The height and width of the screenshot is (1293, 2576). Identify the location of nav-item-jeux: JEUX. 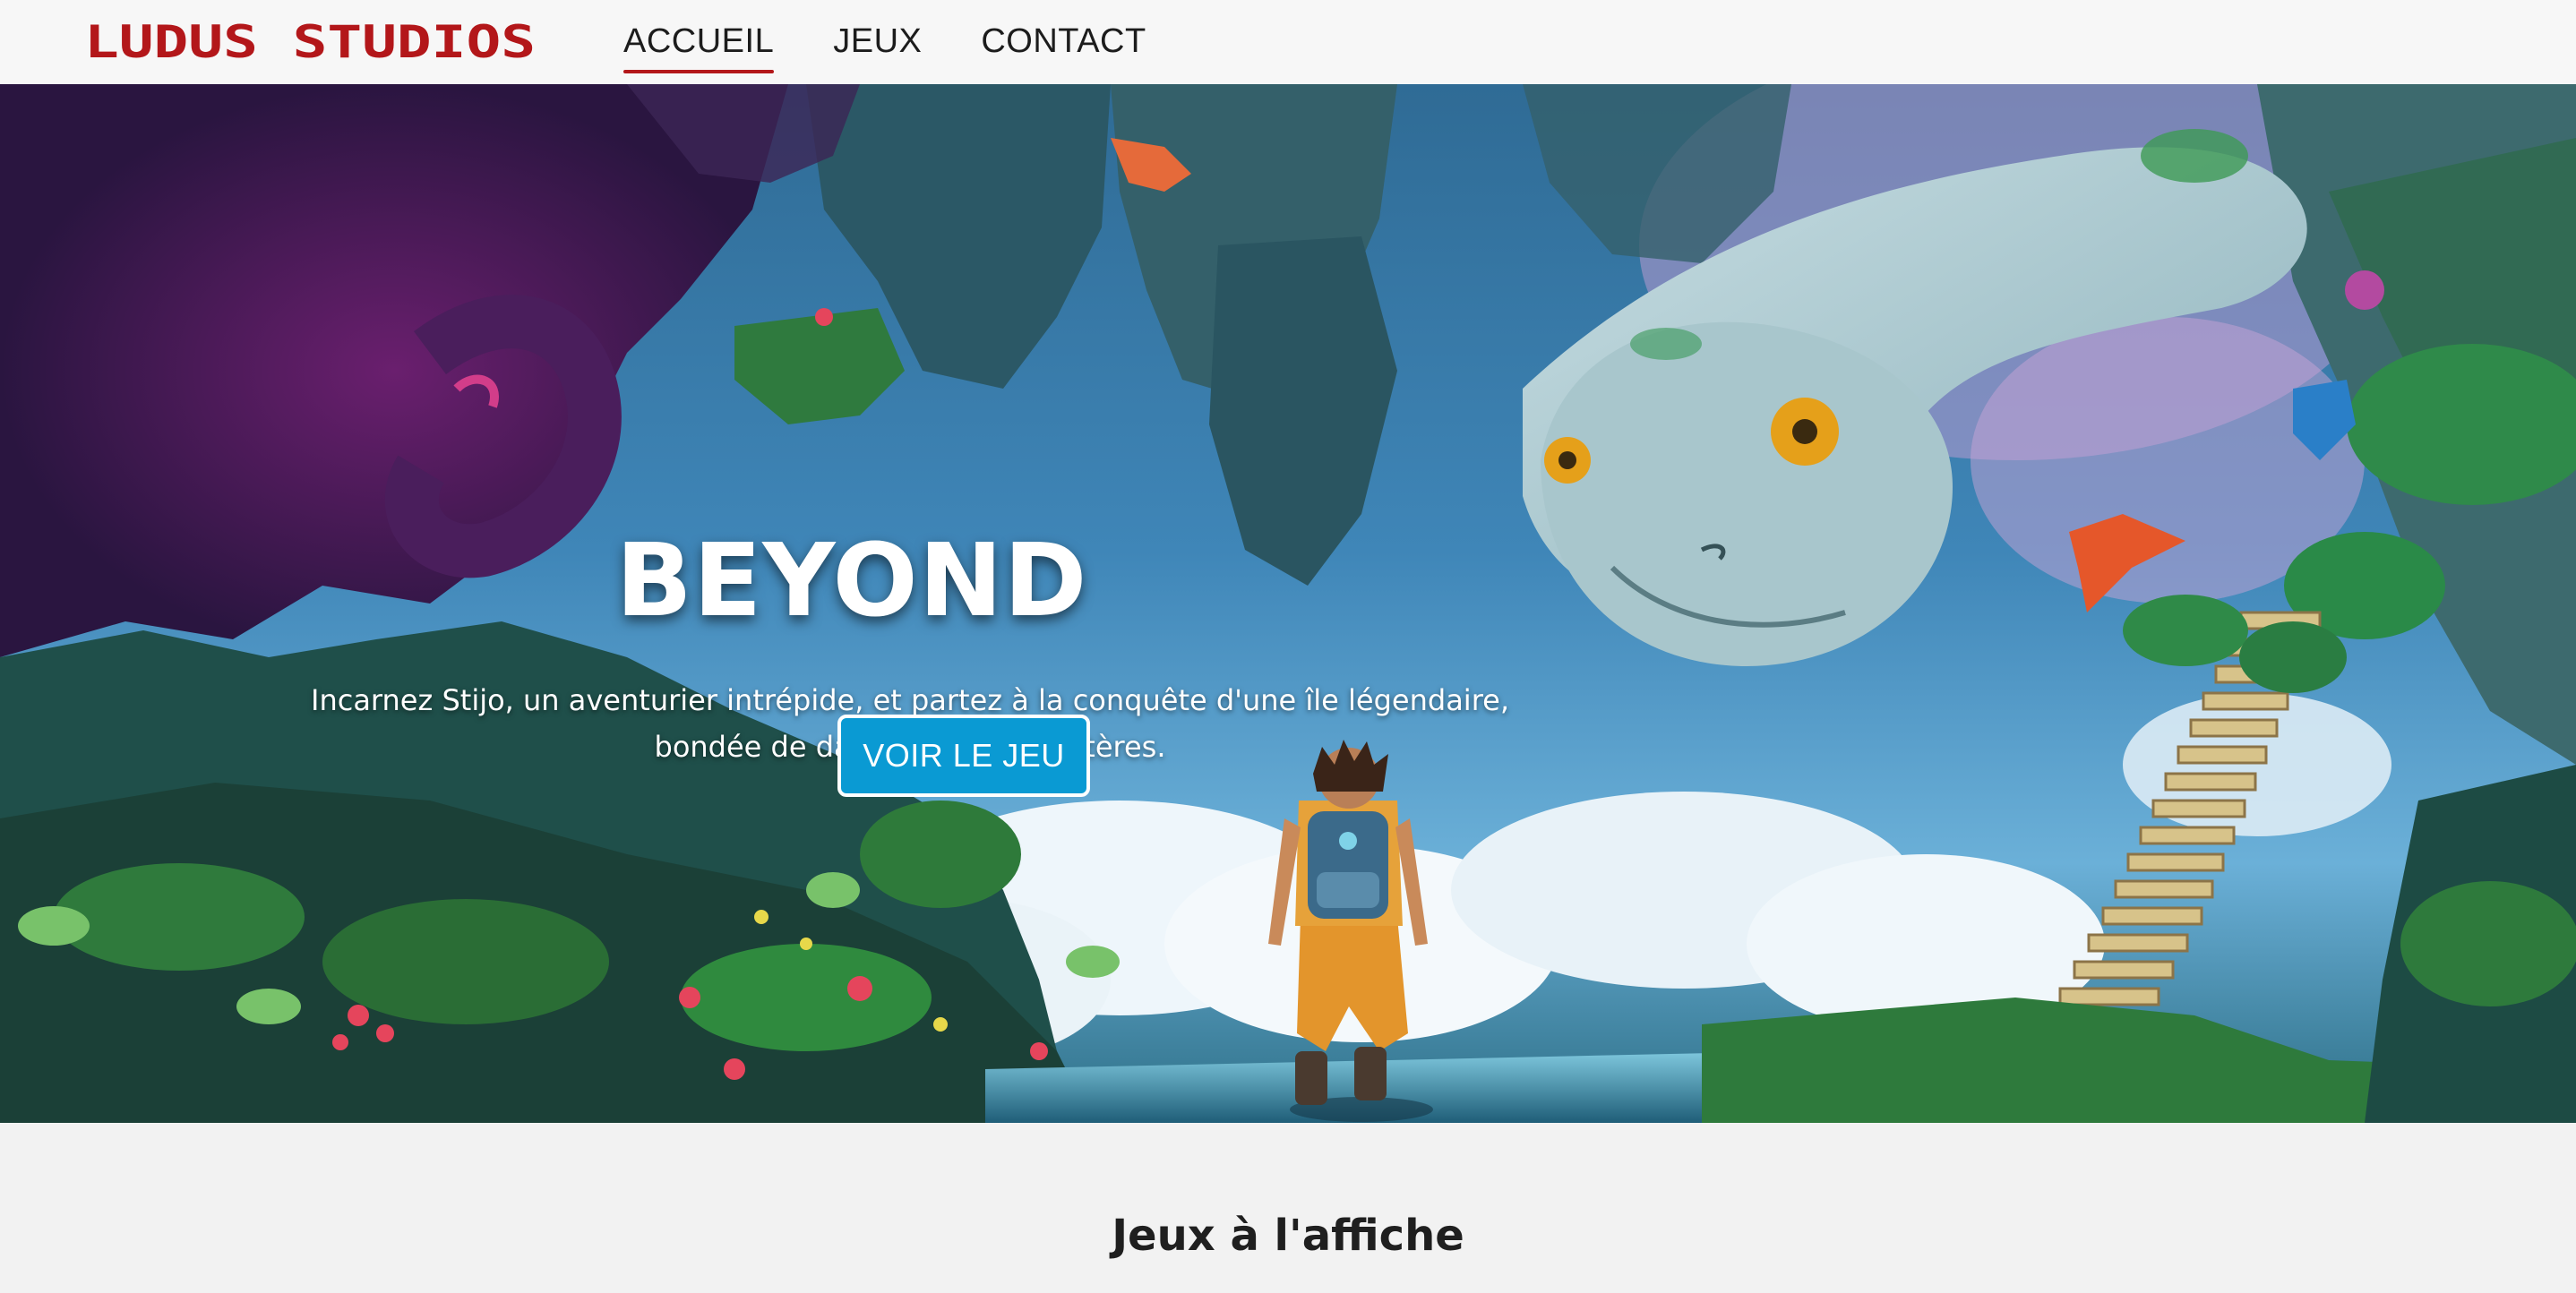
(877, 43).